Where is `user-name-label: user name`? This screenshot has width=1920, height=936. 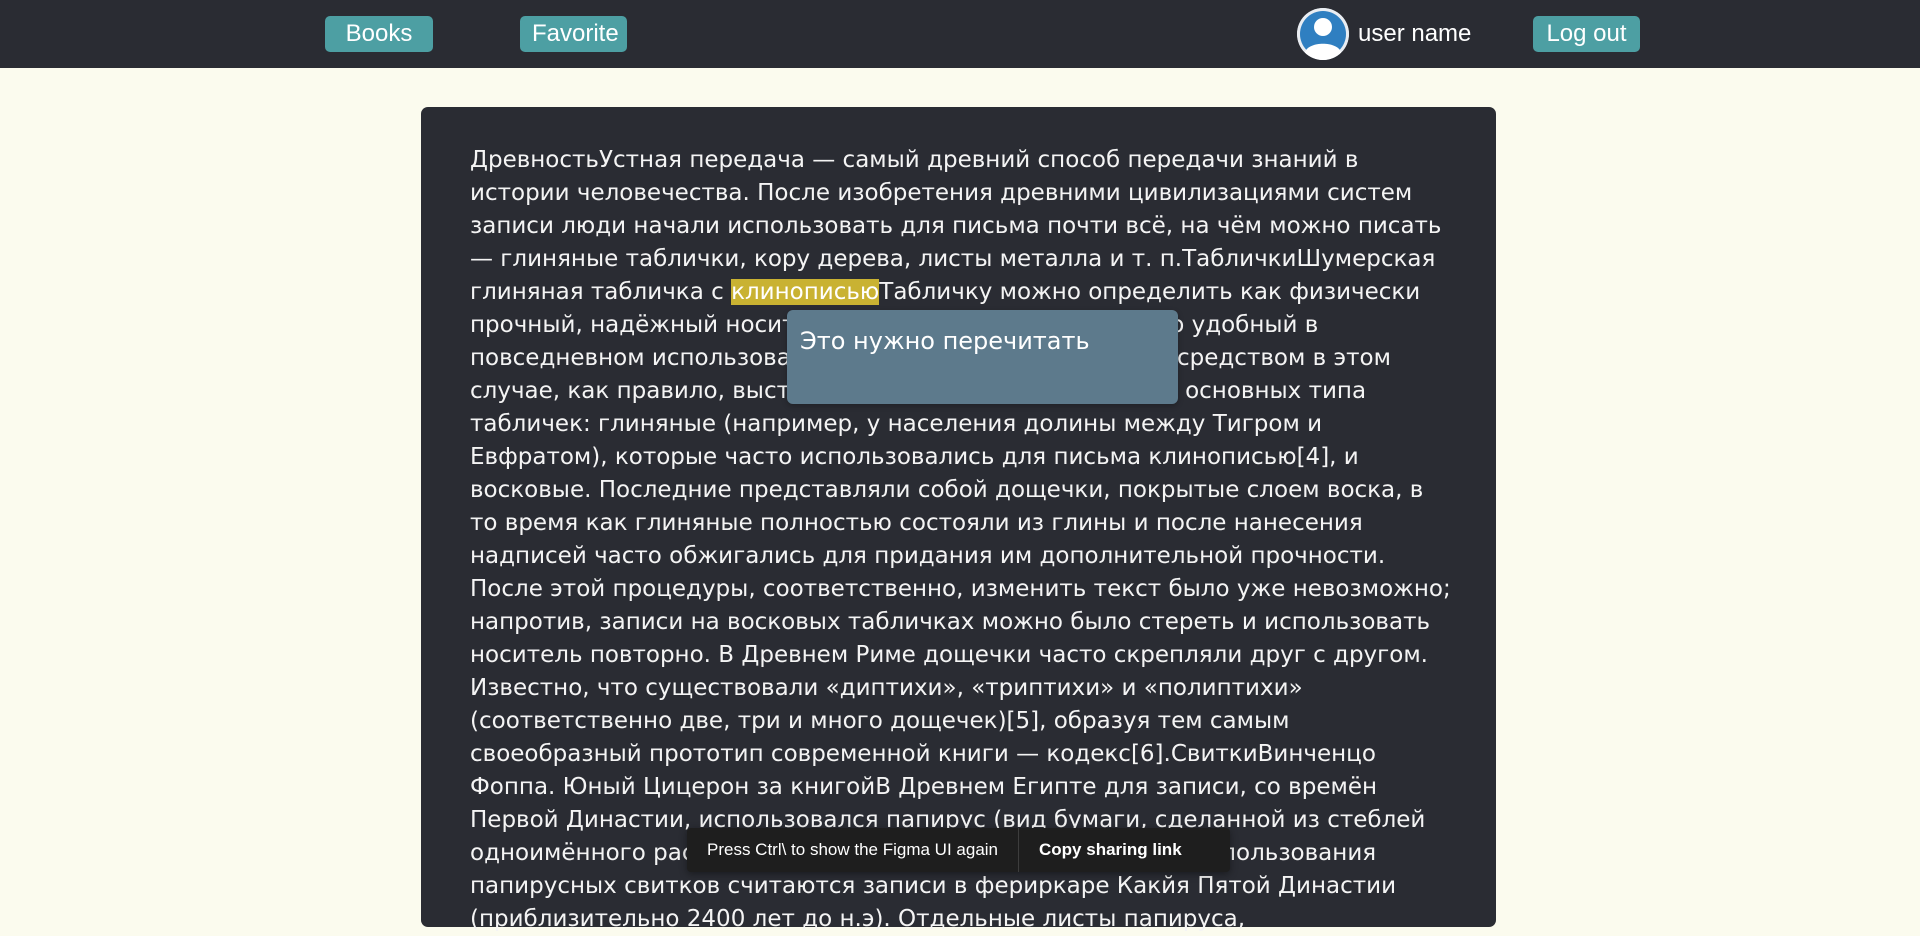 user-name-label: user name is located at coordinates (1415, 33).